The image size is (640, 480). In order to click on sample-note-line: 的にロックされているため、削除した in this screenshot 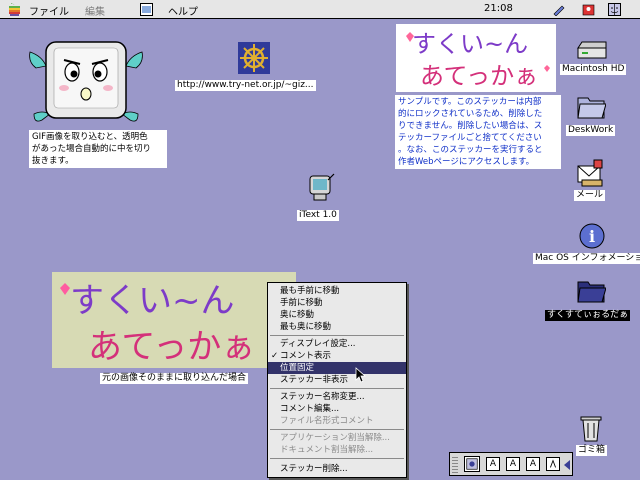, I will do `click(470, 114)`.